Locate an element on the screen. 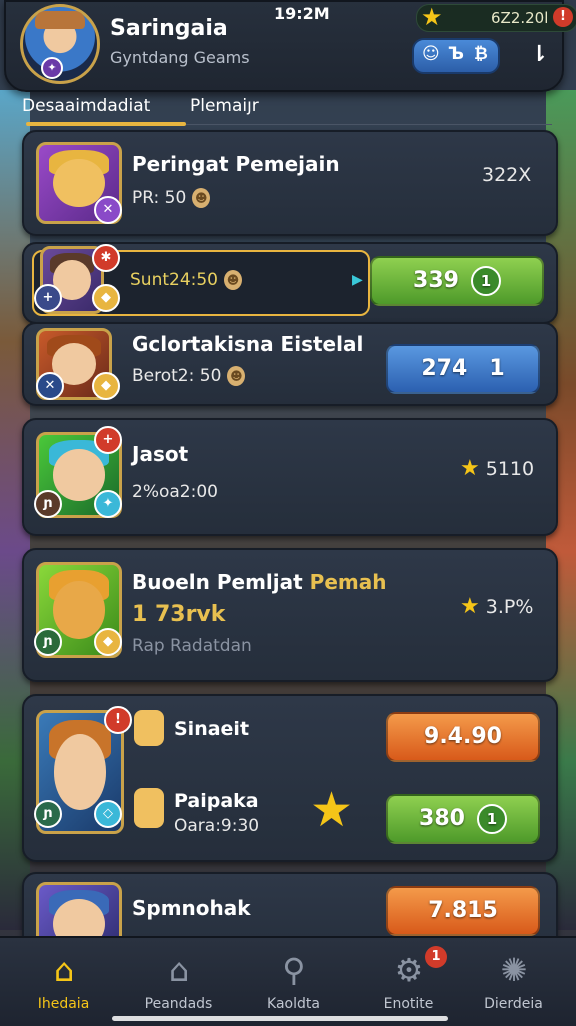  cog-icon: ✺ is located at coordinates (514, 970).